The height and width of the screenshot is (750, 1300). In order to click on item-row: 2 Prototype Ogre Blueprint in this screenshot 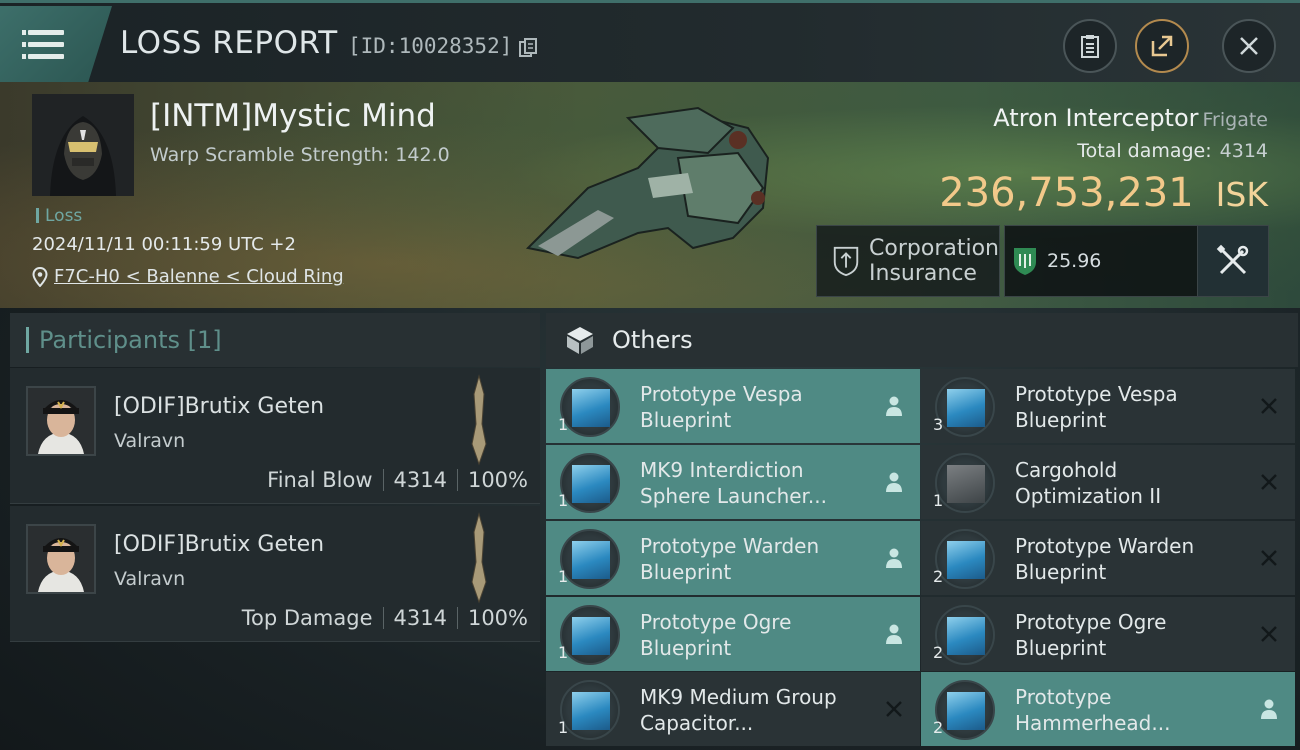, I will do `click(1108, 634)`.